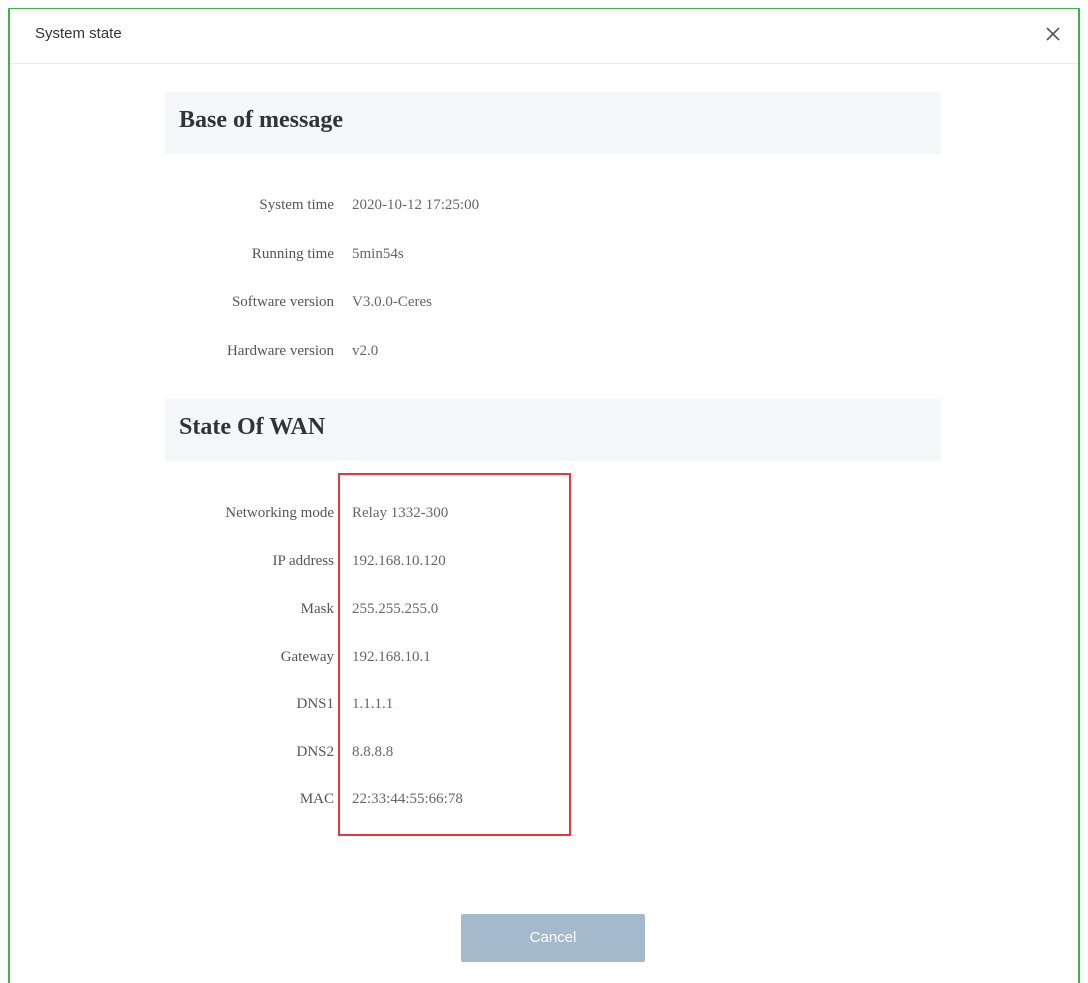 The width and height of the screenshot is (1088, 983). I want to click on section-header-wan: State Of WAN, so click(553, 430).